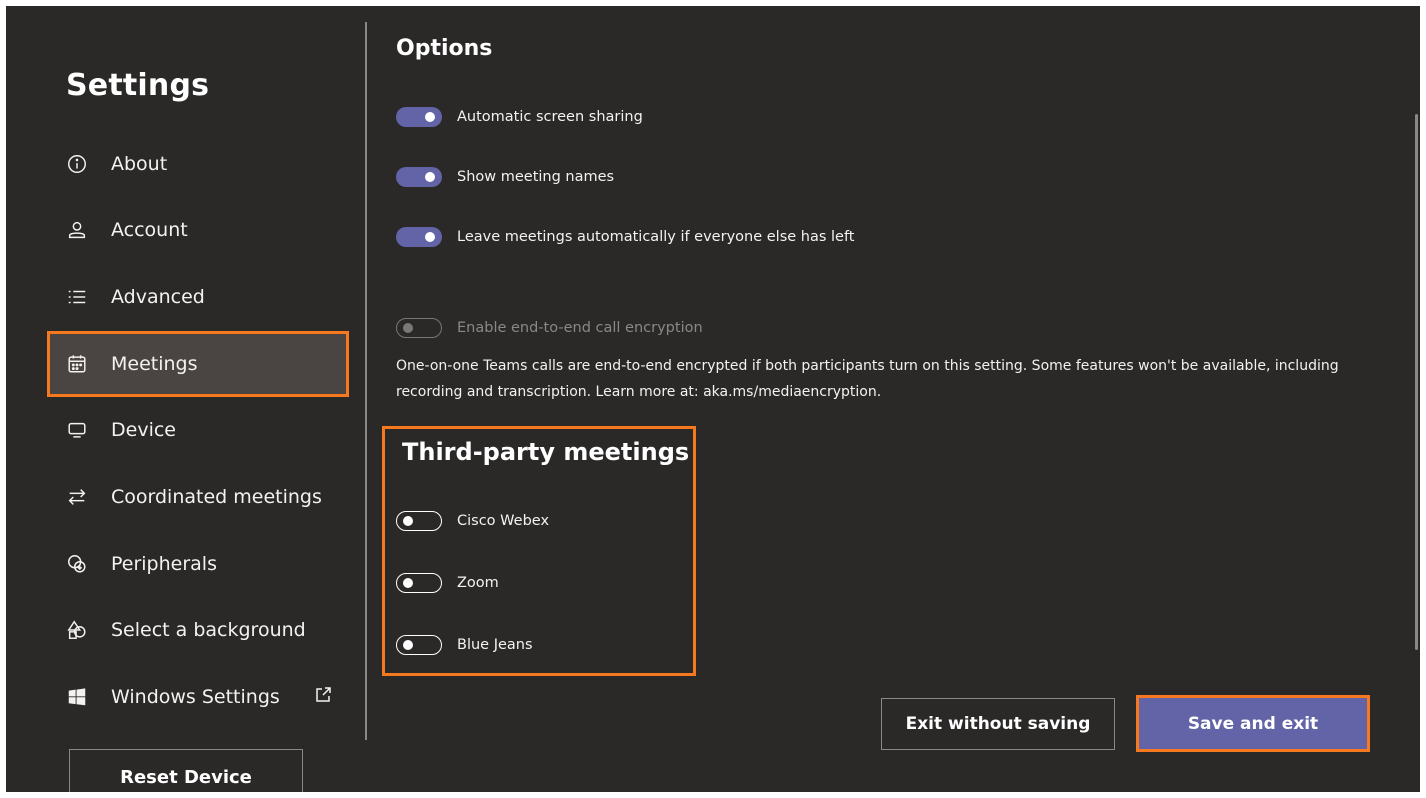 The image size is (1426, 798). I want to click on sidebar-item-label: Advanced, so click(158, 297).